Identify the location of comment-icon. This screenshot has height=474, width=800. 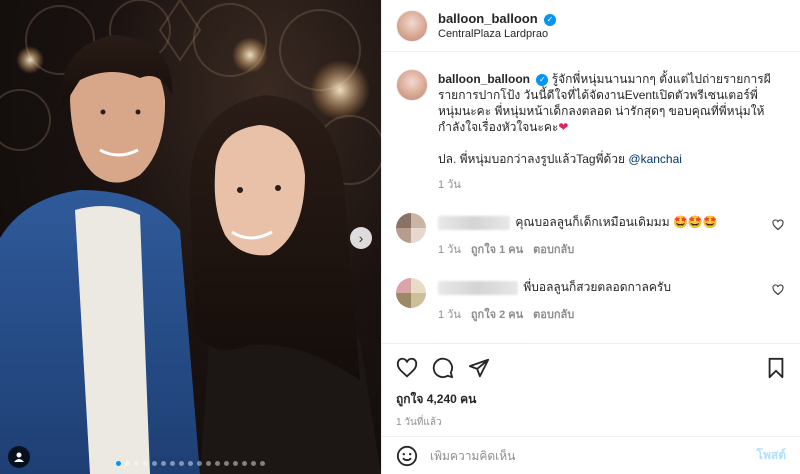
(443, 368).